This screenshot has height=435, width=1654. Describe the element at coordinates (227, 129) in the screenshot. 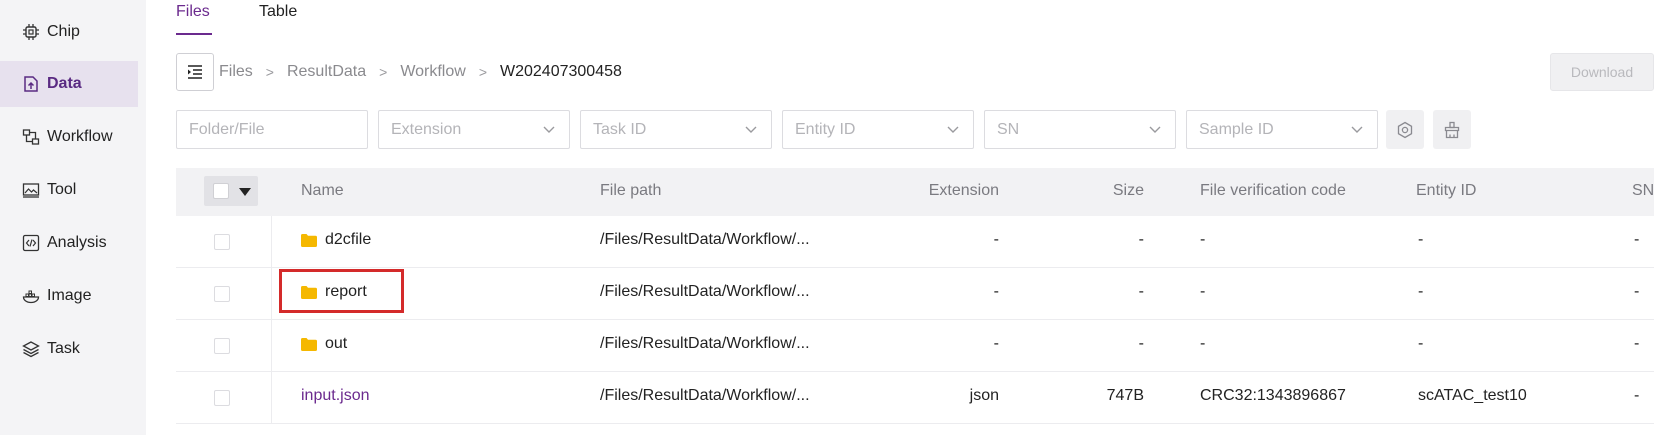

I see `folder-file-placeholder: Folder/File` at that location.